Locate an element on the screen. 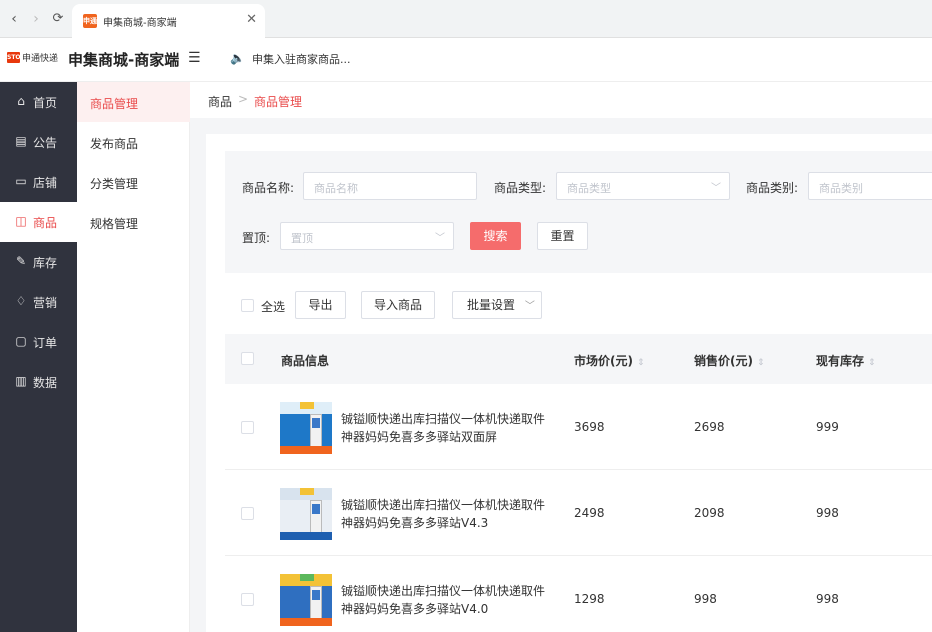 The image size is (932, 632). breadcrumb-home: 商品 is located at coordinates (220, 101).